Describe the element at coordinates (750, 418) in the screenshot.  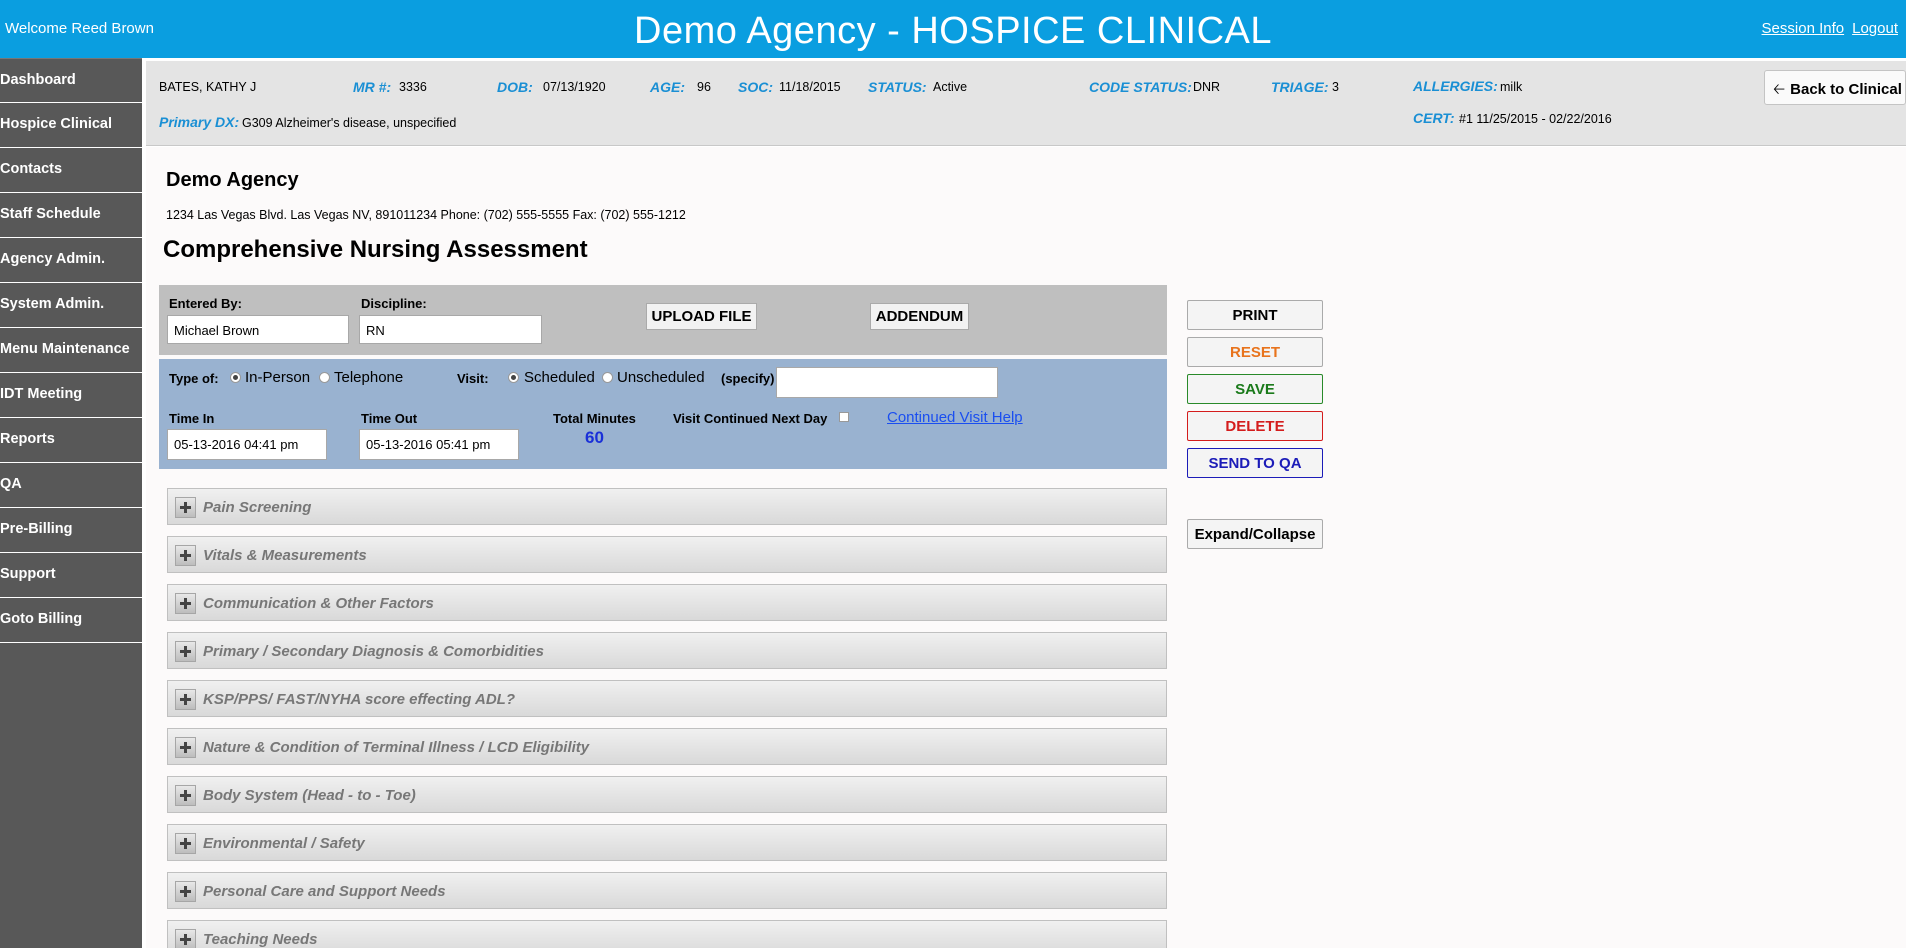
I see `visit-continued-label: Visit Continued Next Day` at that location.